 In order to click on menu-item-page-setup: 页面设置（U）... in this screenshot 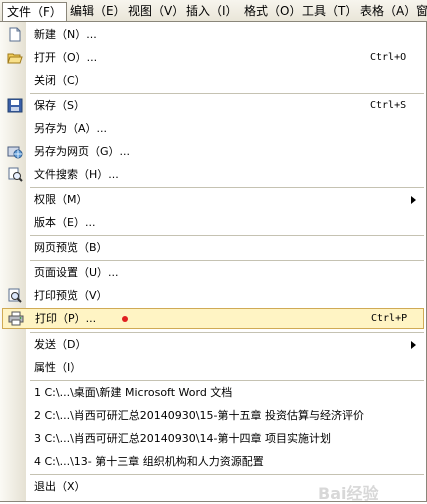, I will do `click(212, 272)`.